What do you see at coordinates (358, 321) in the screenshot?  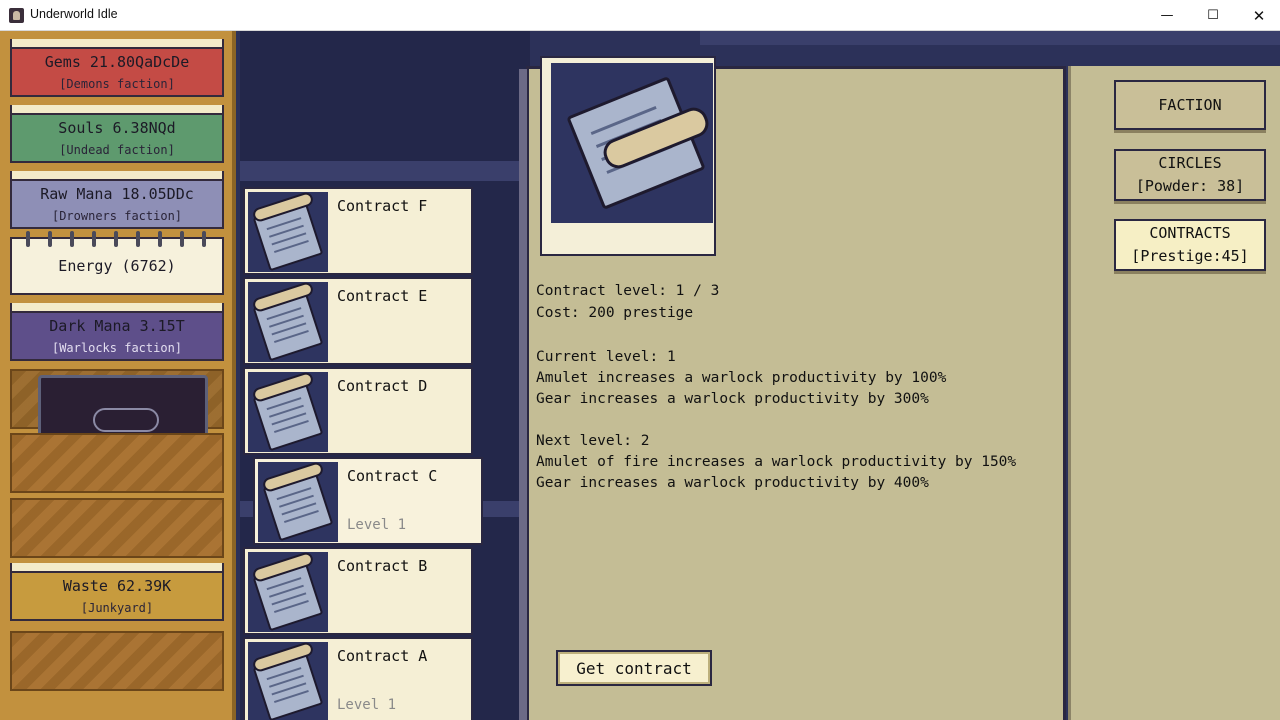 I see `contract-item-e: Contract E` at bounding box center [358, 321].